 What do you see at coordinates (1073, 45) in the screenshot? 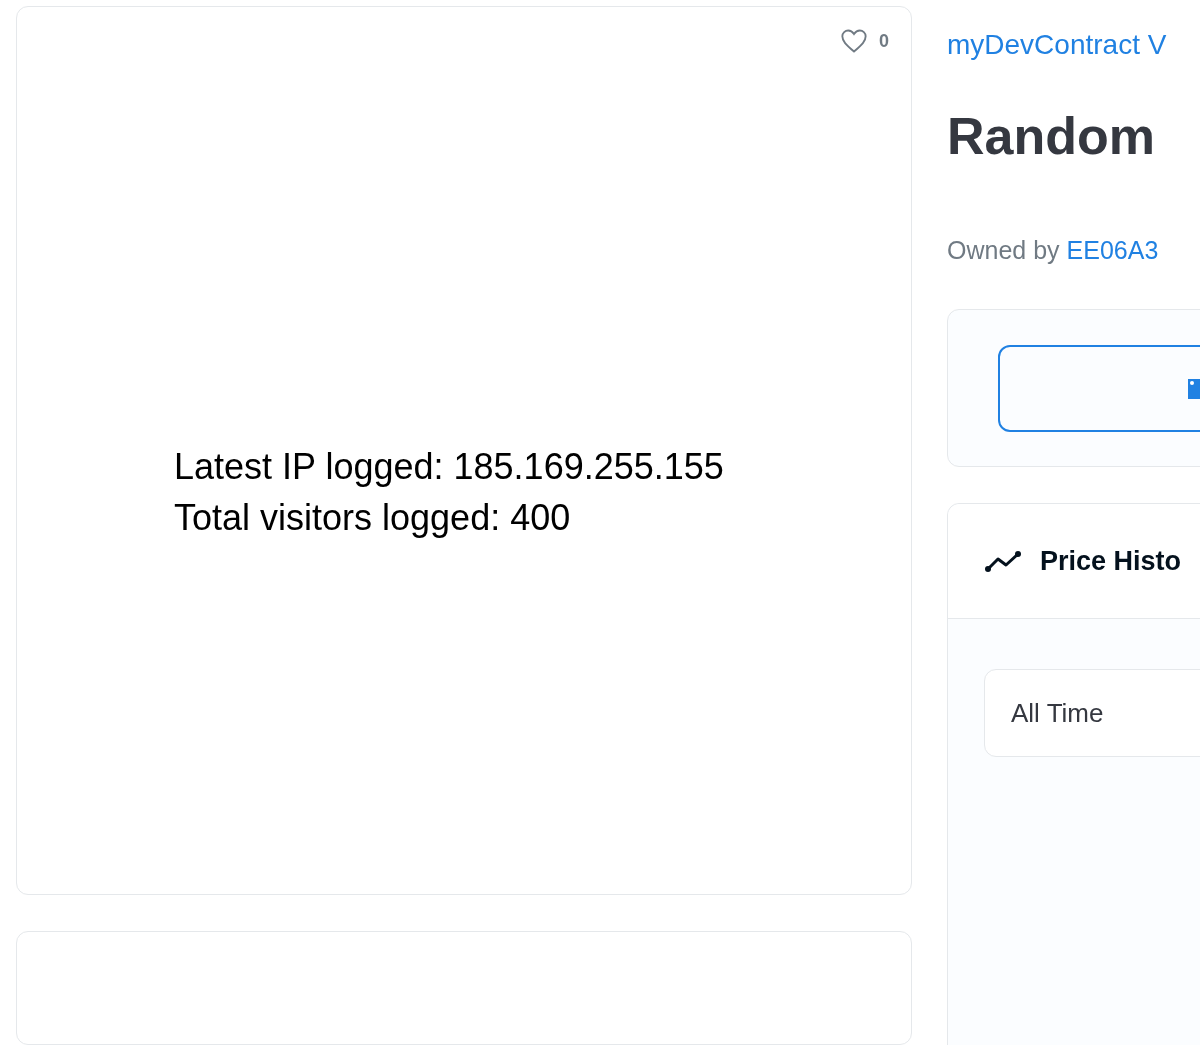
I see `collection-link: myDevContract V` at bounding box center [1073, 45].